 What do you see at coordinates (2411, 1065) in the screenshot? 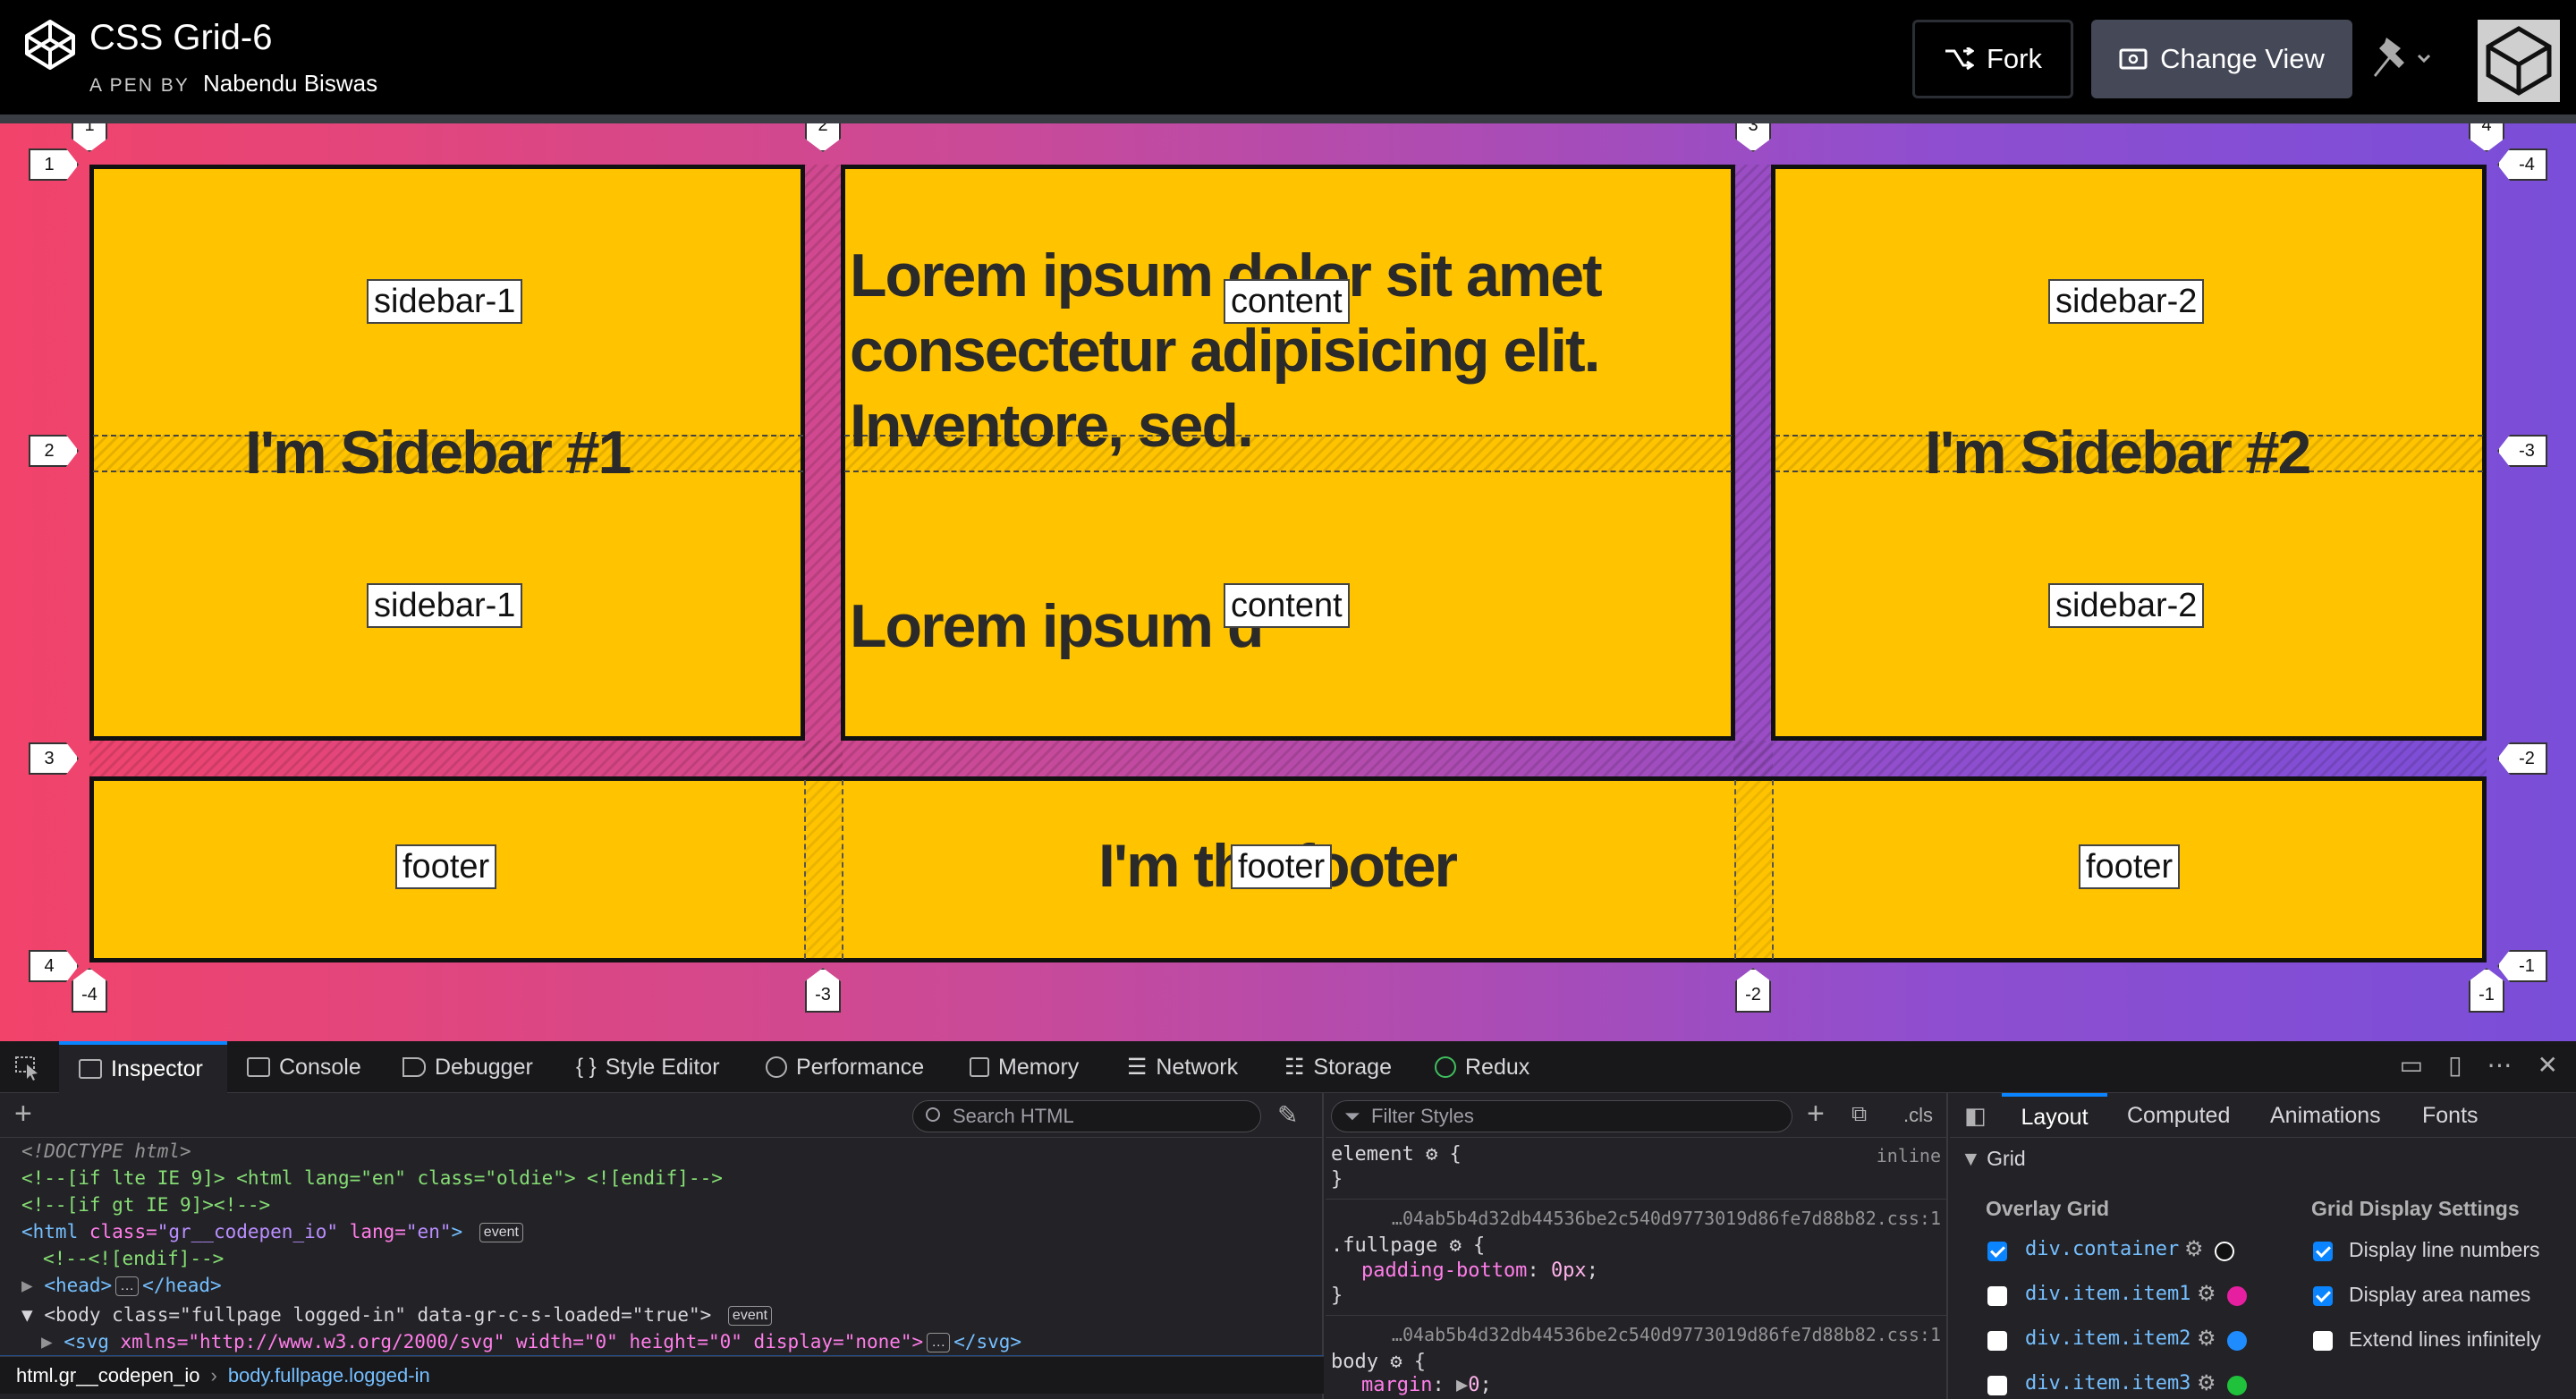
I see `dock-layout-icon: ▭` at bounding box center [2411, 1065].